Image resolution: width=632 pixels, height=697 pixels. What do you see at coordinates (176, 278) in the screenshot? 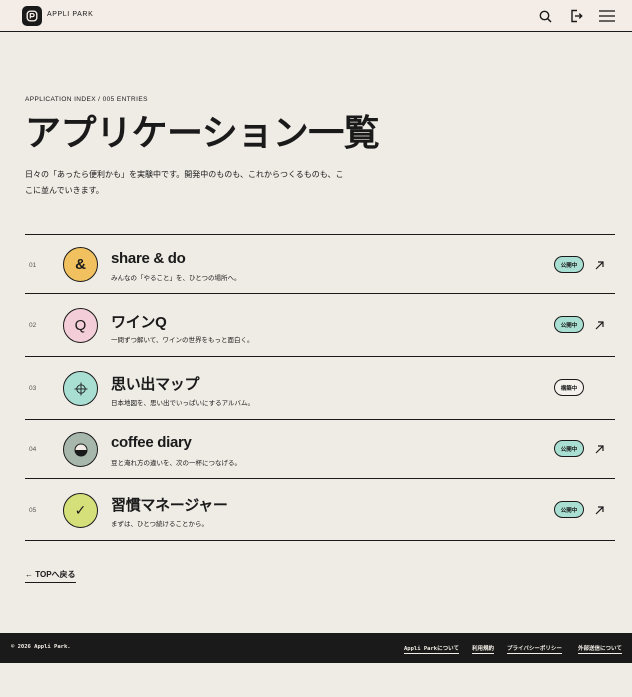
I see `app-description: みんなの「やること」を、ひとつの場所へ。` at bounding box center [176, 278].